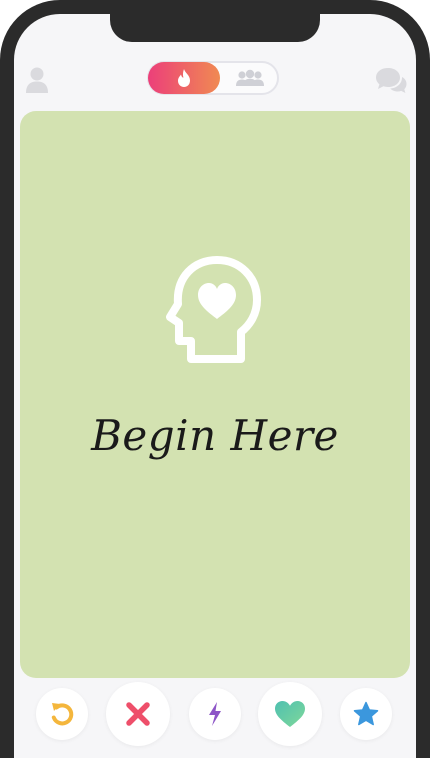 This screenshot has height=758, width=430. I want to click on messages-button, so click(391, 80).